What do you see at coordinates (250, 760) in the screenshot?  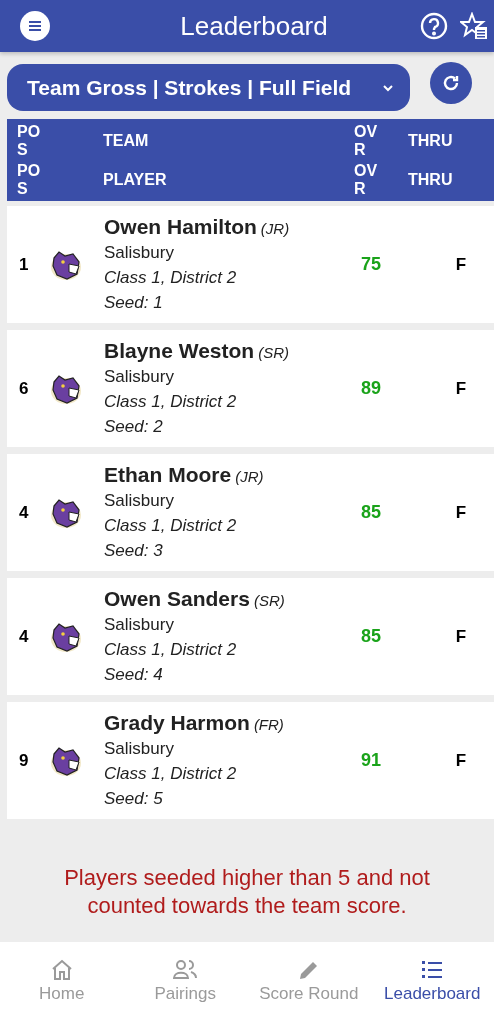 I see `player-row: 9 Grady Harmon (FR) Salisbury Class 1, District 2 Seed: 5 91 F` at bounding box center [250, 760].